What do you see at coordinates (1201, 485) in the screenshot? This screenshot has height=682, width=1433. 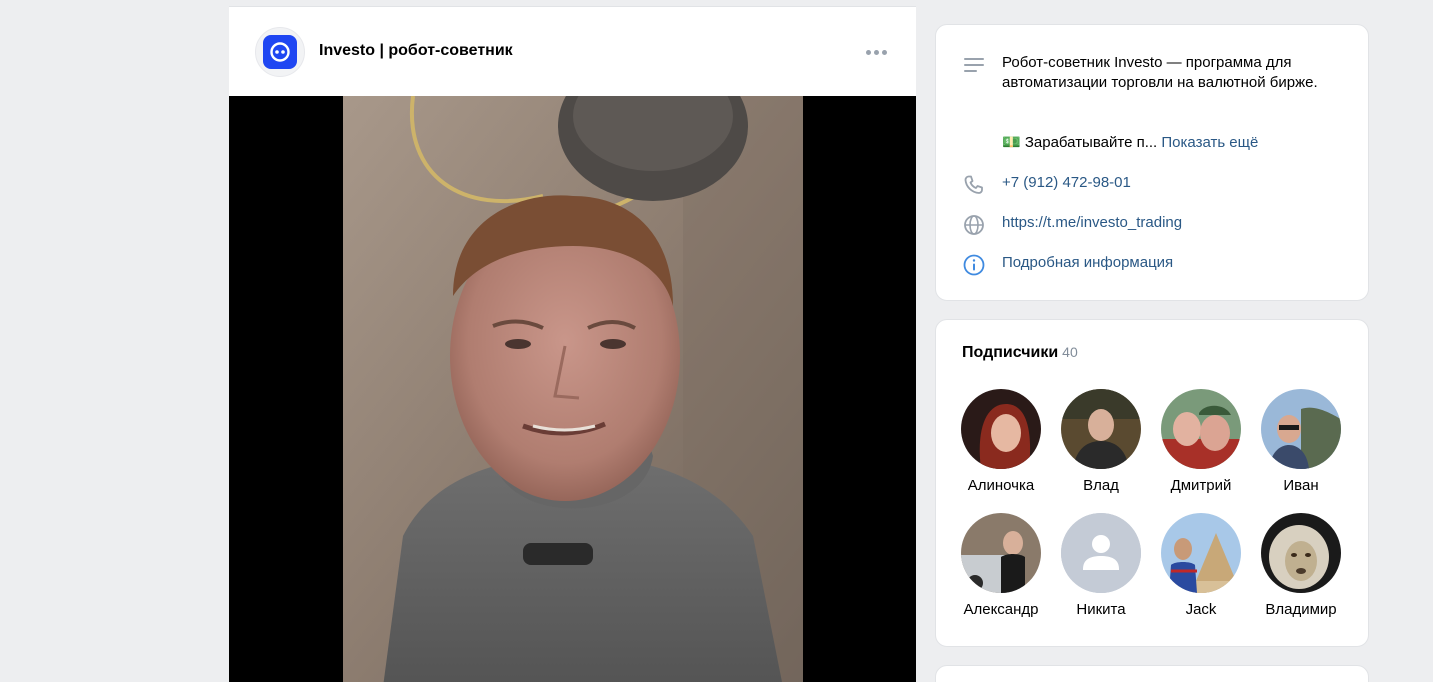 I see `subscriber-name: Дмитрий` at bounding box center [1201, 485].